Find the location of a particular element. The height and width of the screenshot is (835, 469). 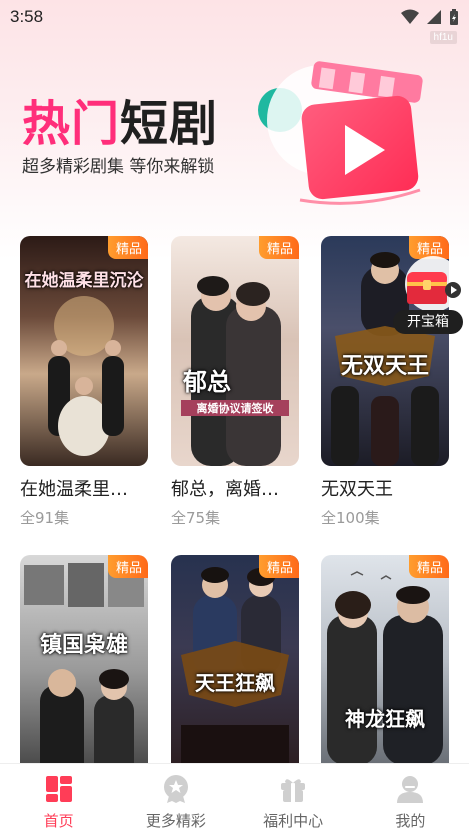

title-highlight: 热门 is located at coordinates (71, 124).